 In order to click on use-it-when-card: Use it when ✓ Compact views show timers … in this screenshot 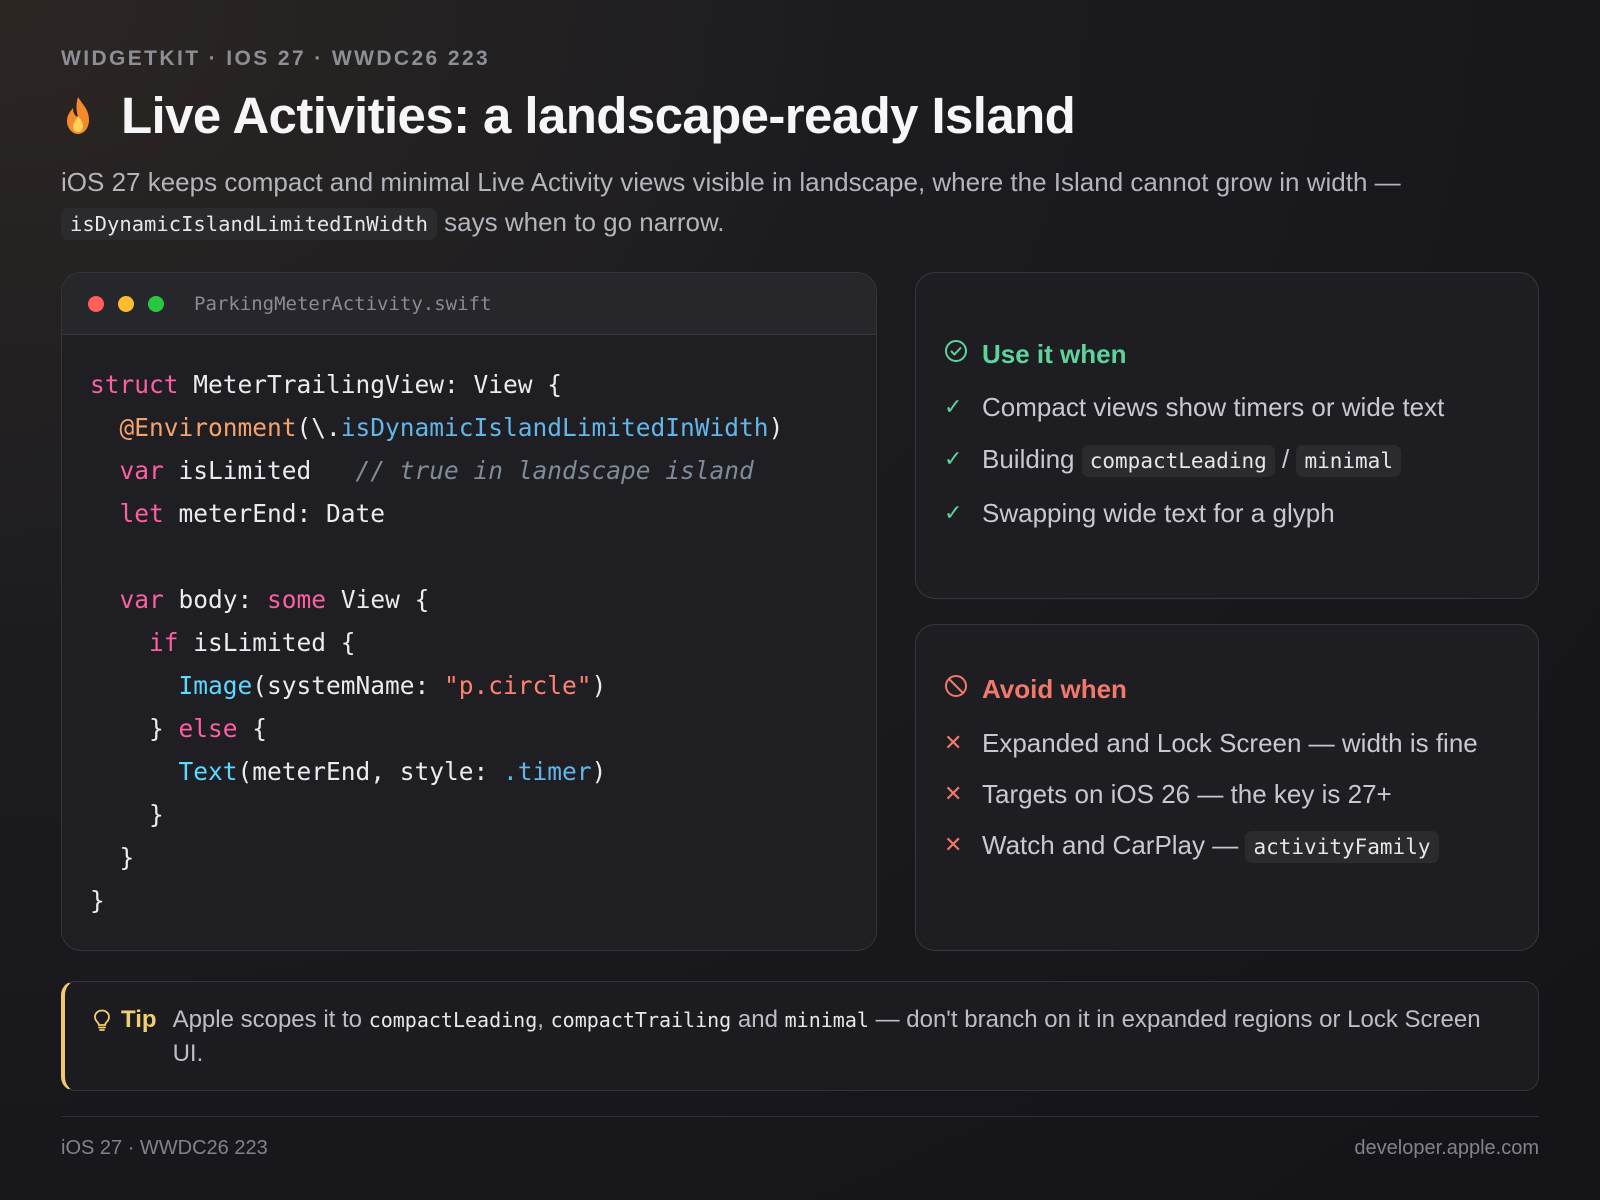, I will do `click(1227, 435)`.